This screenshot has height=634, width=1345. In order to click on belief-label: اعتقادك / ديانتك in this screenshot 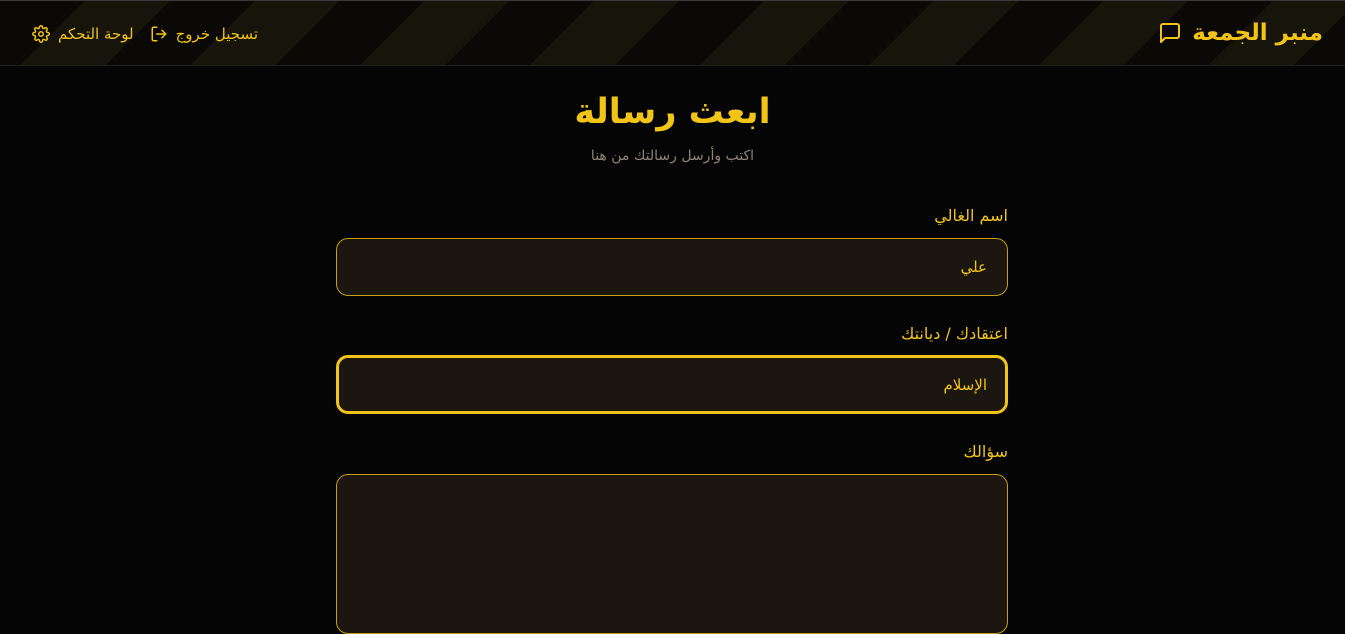, I will do `click(954, 333)`.